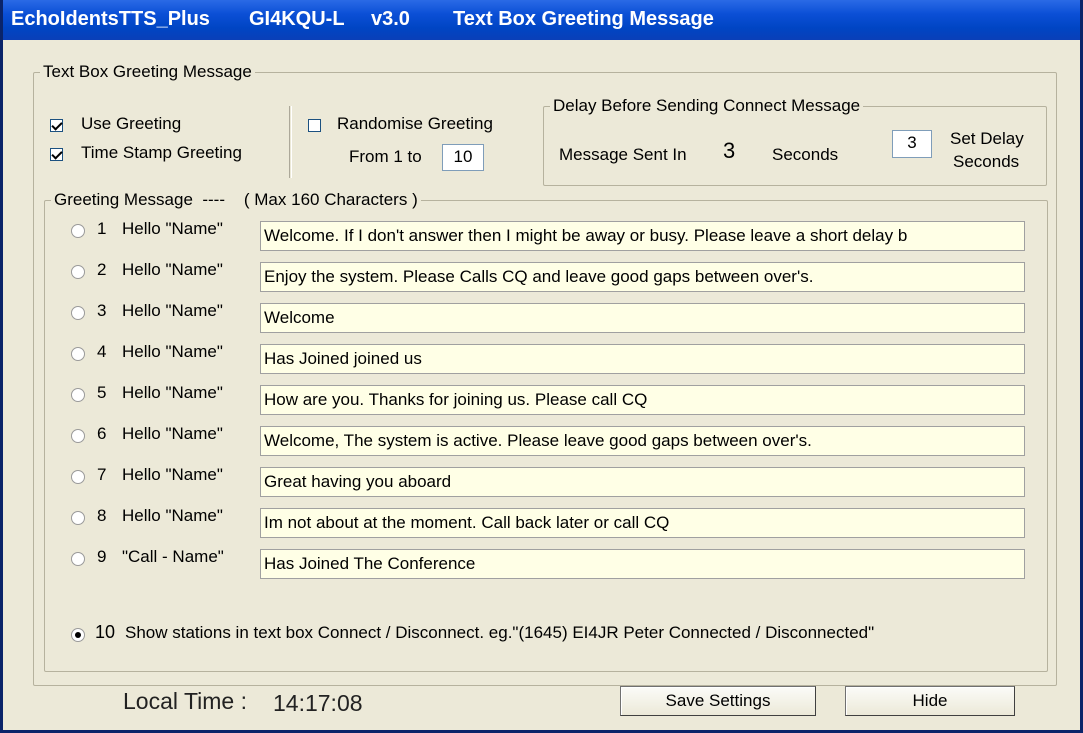 The width and height of the screenshot is (1083, 733). What do you see at coordinates (718, 701) in the screenshot?
I see `save-settings-button: Save Settings` at bounding box center [718, 701].